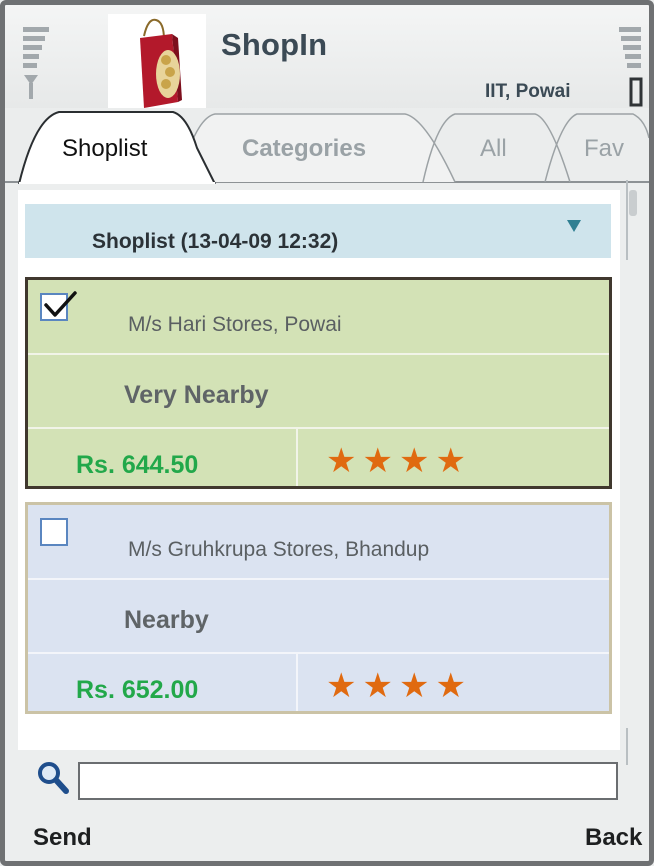 This screenshot has height=866, width=654. Describe the element at coordinates (528, 91) in the screenshot. I see `location-label: IIT, Powai` at that location.